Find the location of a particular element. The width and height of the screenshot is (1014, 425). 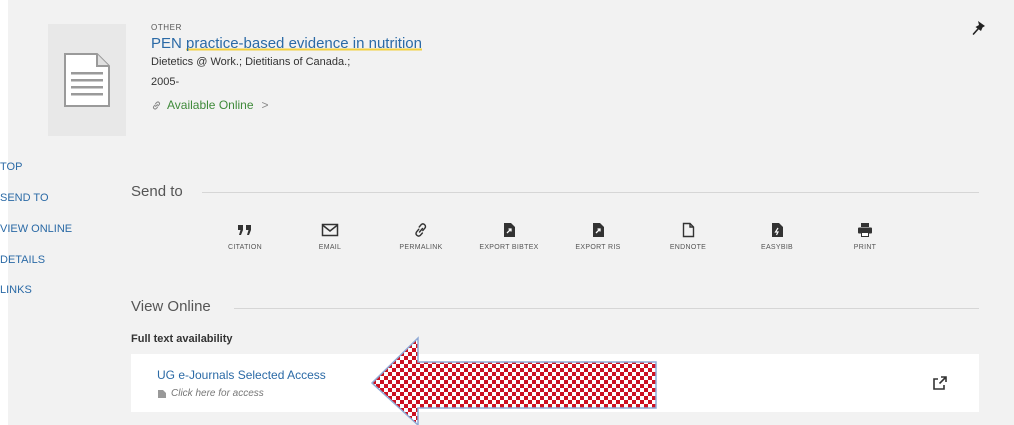

permalink-button: PERMALINK is located at coordinates (421, 236).